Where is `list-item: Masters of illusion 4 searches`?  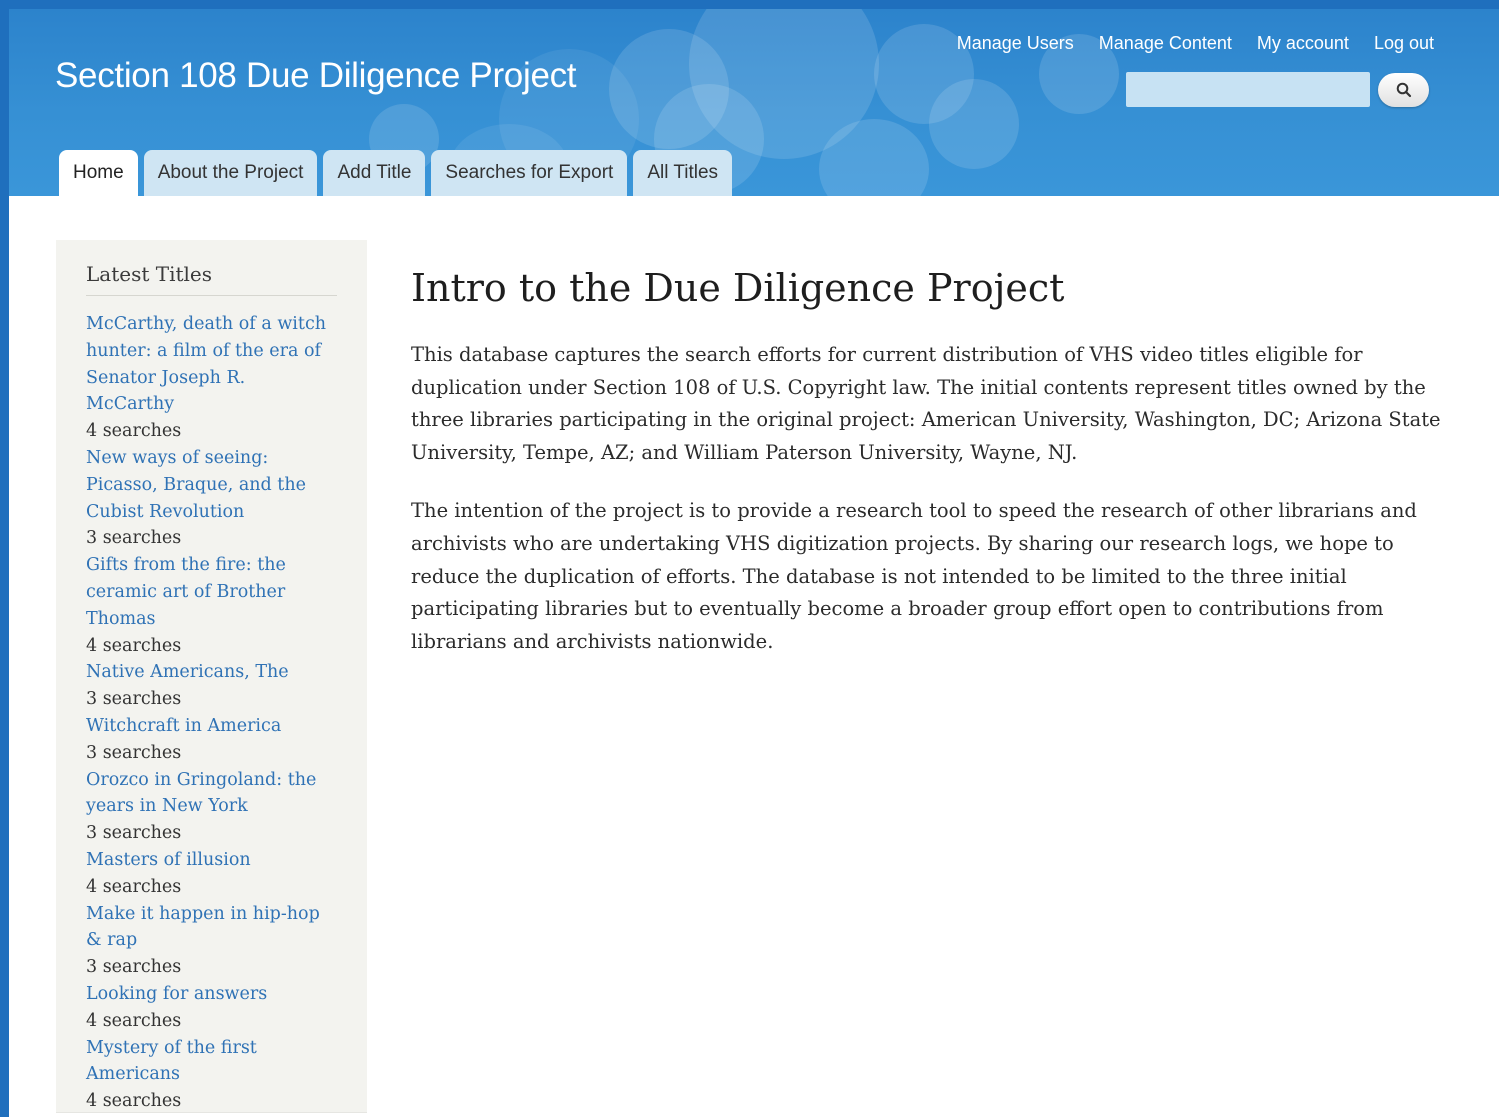
list-item: Masters of illusion 4 searches is located at coordinates (211, 874).